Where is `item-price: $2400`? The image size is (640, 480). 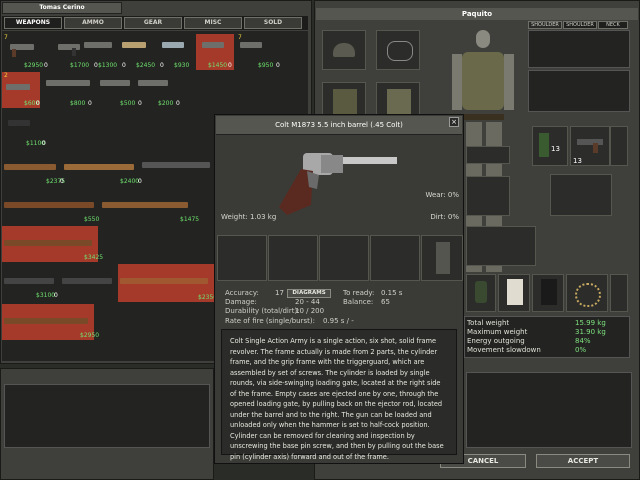 item-price: $2400 is located at coordinates (130, 181).